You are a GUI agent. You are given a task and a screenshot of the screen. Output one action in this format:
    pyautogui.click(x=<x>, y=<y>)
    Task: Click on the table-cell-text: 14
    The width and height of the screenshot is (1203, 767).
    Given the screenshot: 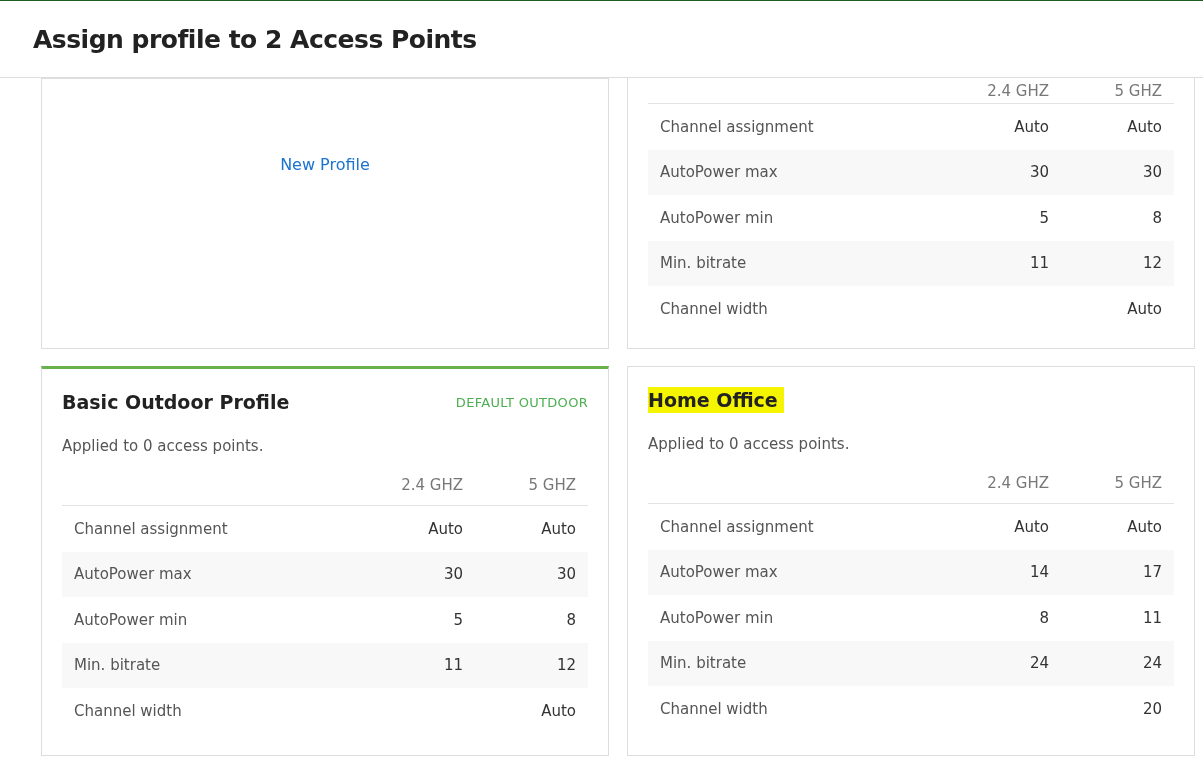 What is the action you would take?
    pyautogui.click(x=1038, y=572)
    